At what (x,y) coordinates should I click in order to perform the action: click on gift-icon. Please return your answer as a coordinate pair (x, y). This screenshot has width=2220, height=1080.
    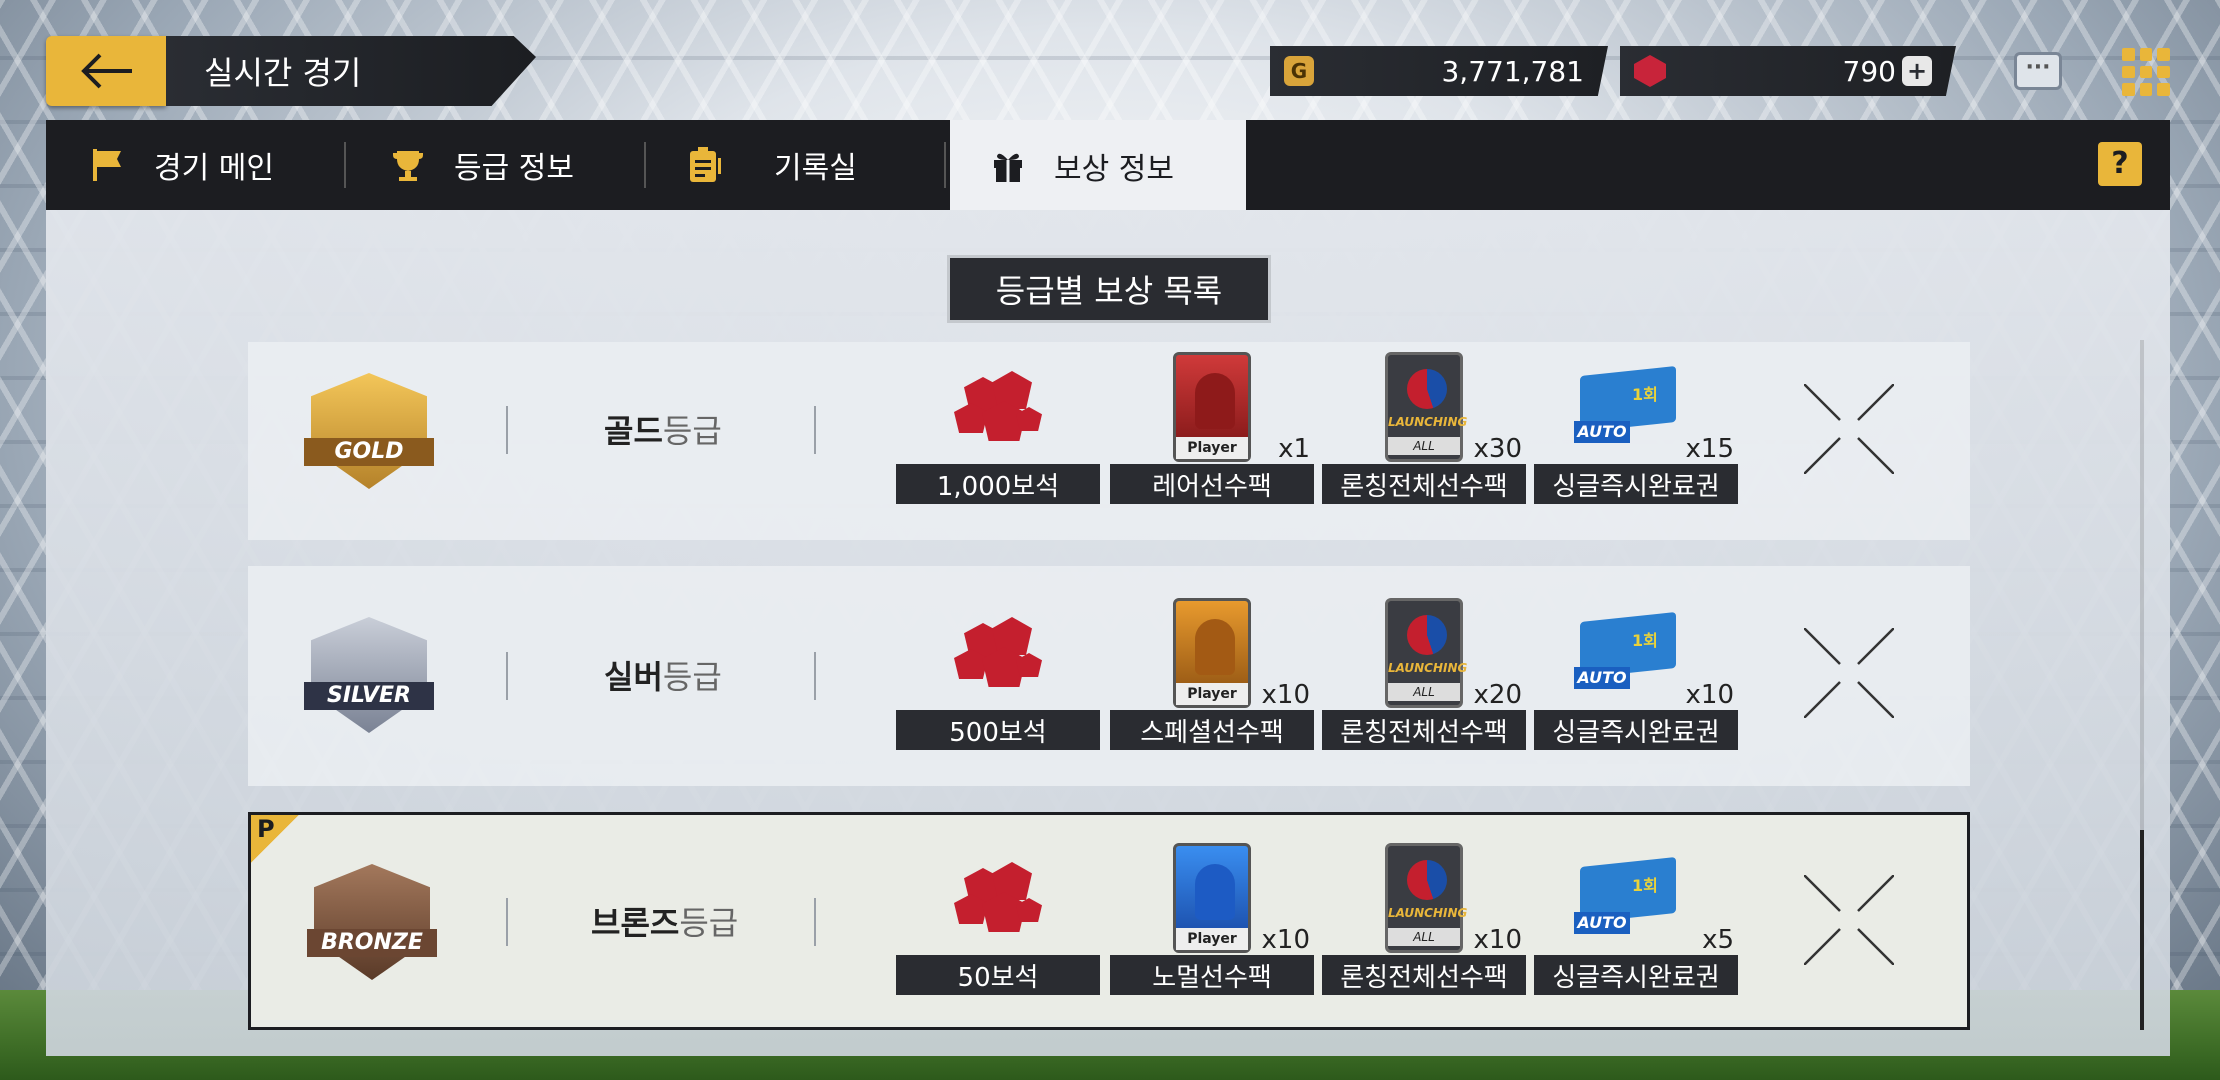
    Looking at the image, I should click on (1008, 166).